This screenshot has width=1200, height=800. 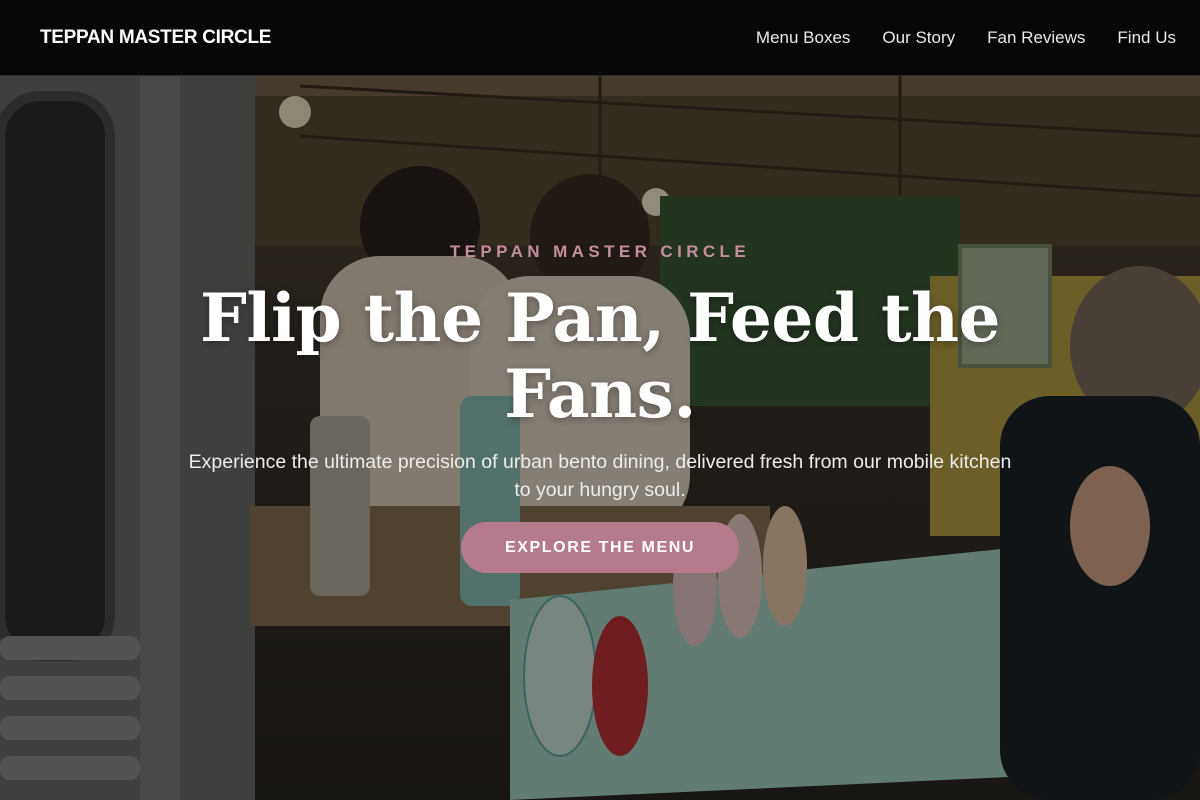 I want to click on explore-menu-button: EXPLORE THE MENU, so click(x=600, y=547).